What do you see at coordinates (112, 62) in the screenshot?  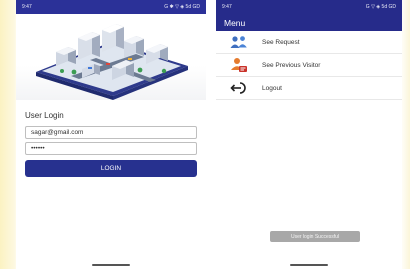 I see `city-illustration-image` at bounding box center [112, 62].